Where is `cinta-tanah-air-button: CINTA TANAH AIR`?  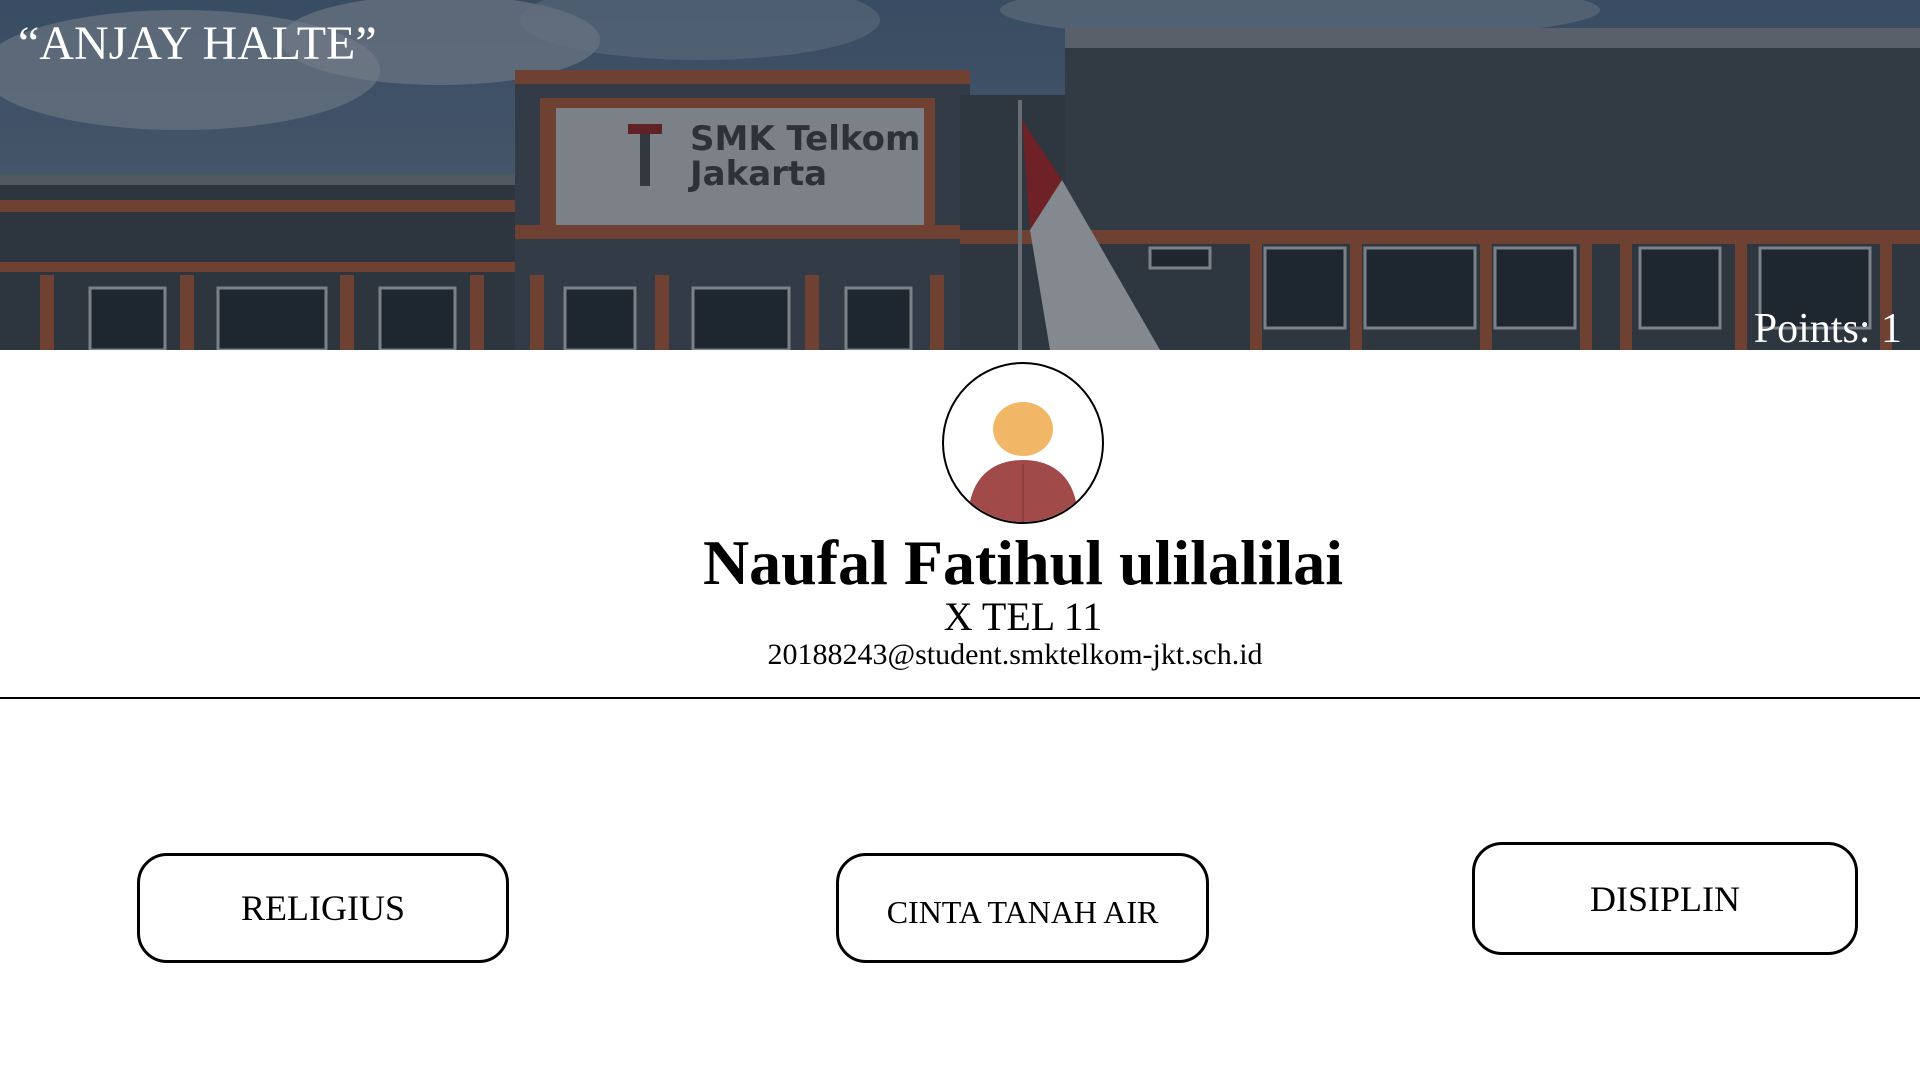
cinta-tanah-air-button: CINTA TANAH AIR is located at coordinates (1022, 908).